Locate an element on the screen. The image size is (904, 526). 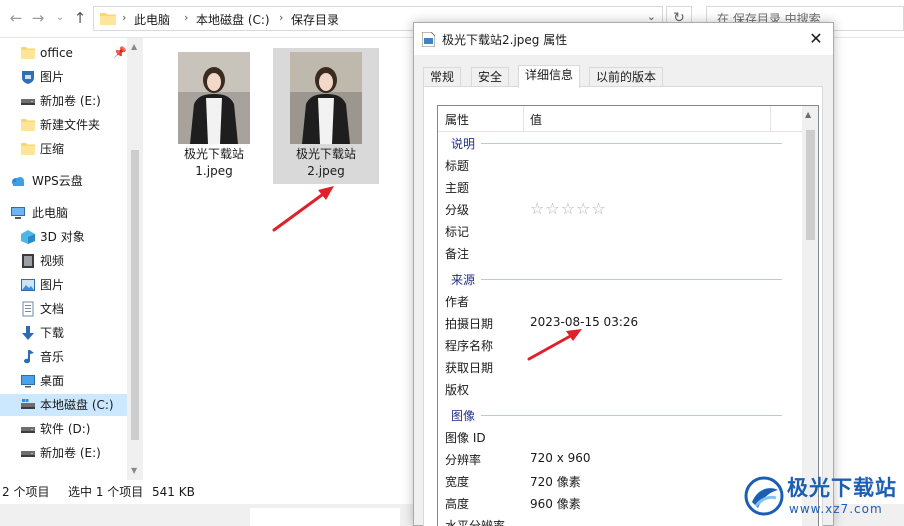
sidebar-item-this-pc: 此电脑 is located at coordinates (63, 213).